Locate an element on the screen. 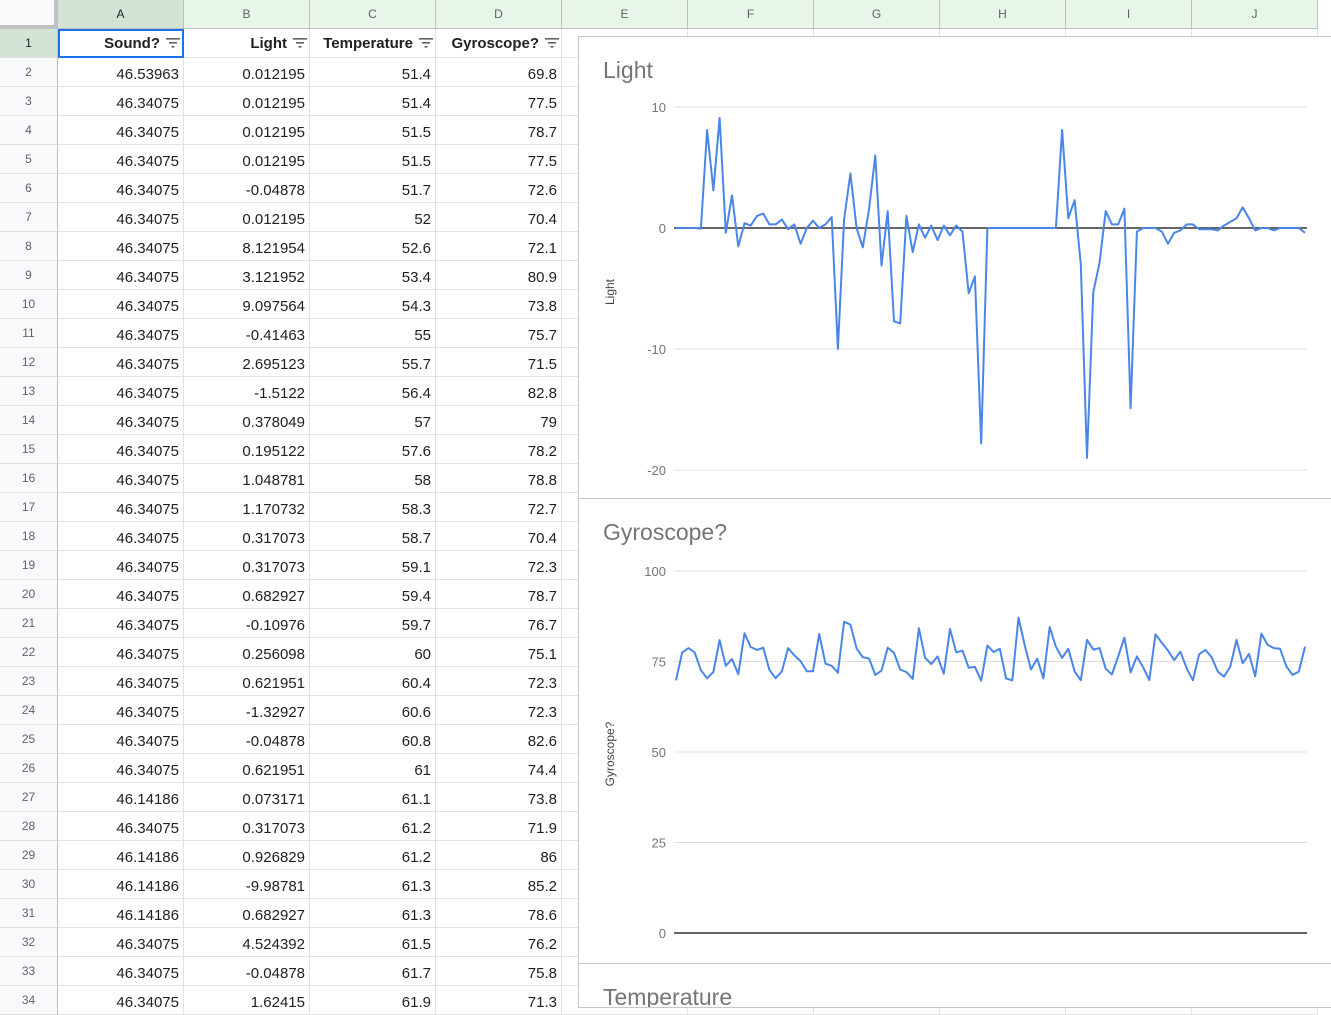 Image resolution: width=1331 pixels, height=1015 pixels. data-cell: 0.621951 is located at coordinates (247, 768).